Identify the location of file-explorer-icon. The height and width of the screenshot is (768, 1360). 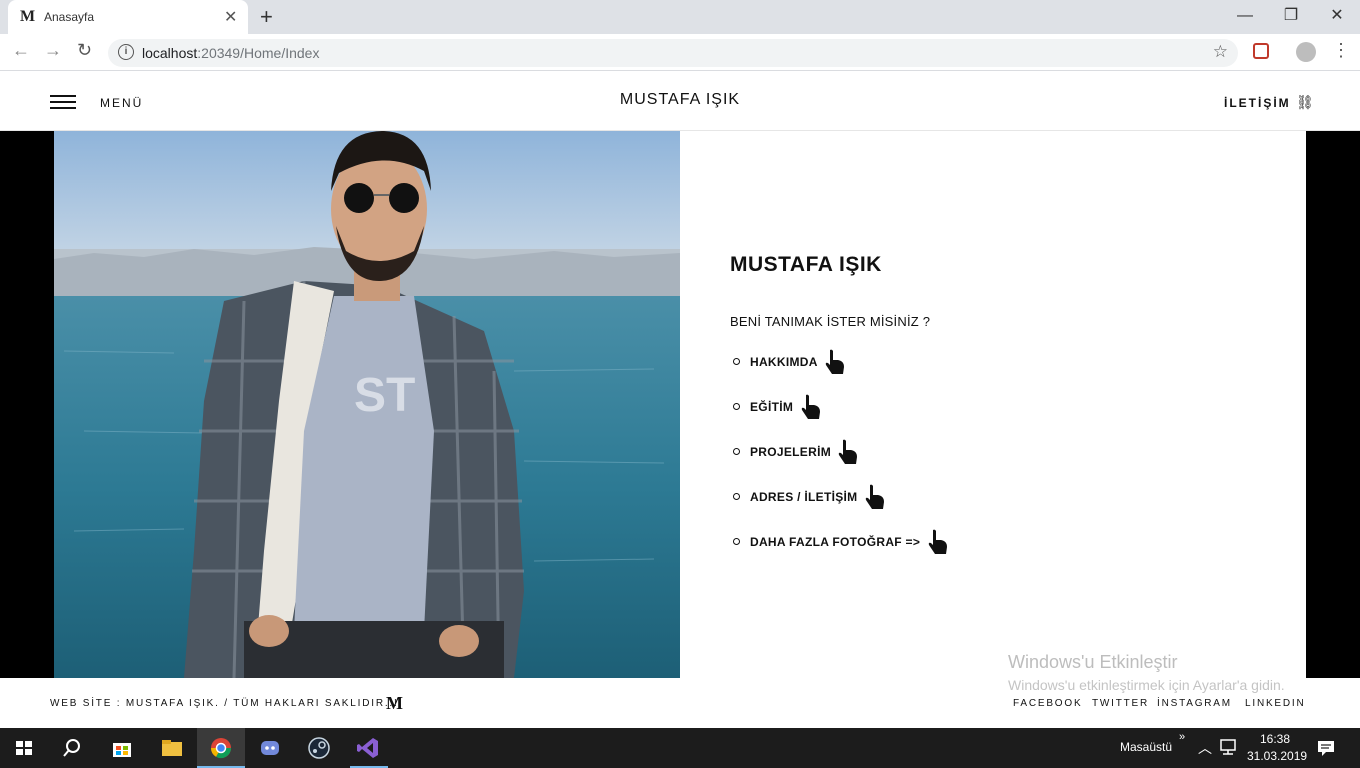
(172, 748).